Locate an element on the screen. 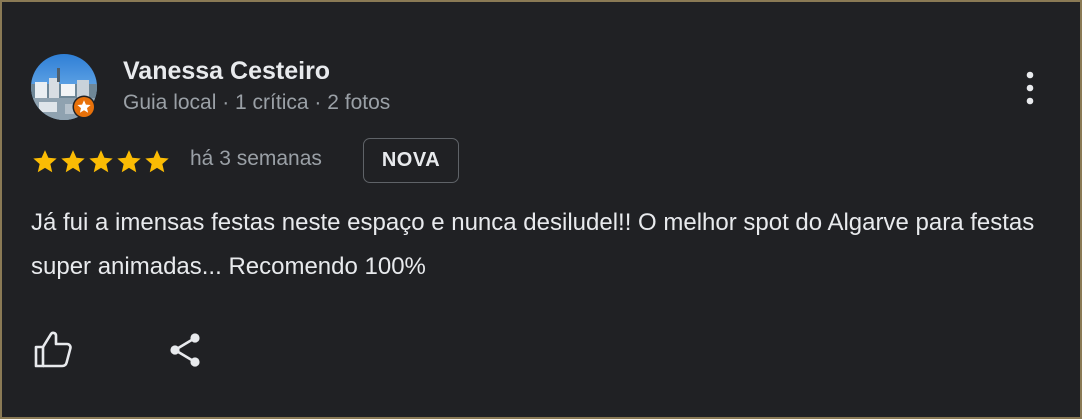 Image resolution: width=1082 pixels, height=419 pixels. star-rating is located at coordinates (101, 162).